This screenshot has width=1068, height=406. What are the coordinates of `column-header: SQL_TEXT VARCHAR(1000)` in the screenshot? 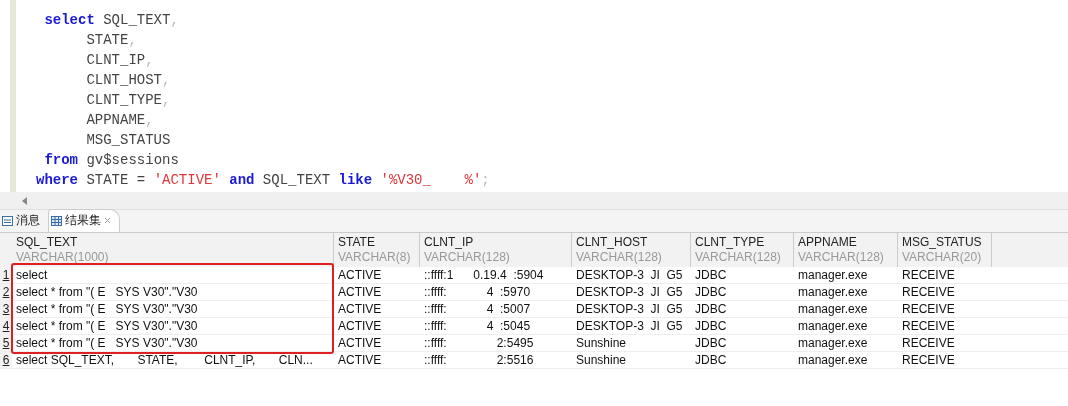 It's located at (173, 250).